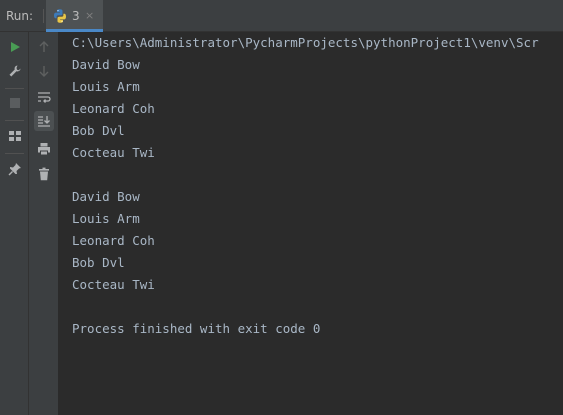 This screenshot has width=563, height=415. What do you see at coordinates (44, 121) in the screenshot?
I see `scroll-to-end-icon` at bounding box center [44, 121].